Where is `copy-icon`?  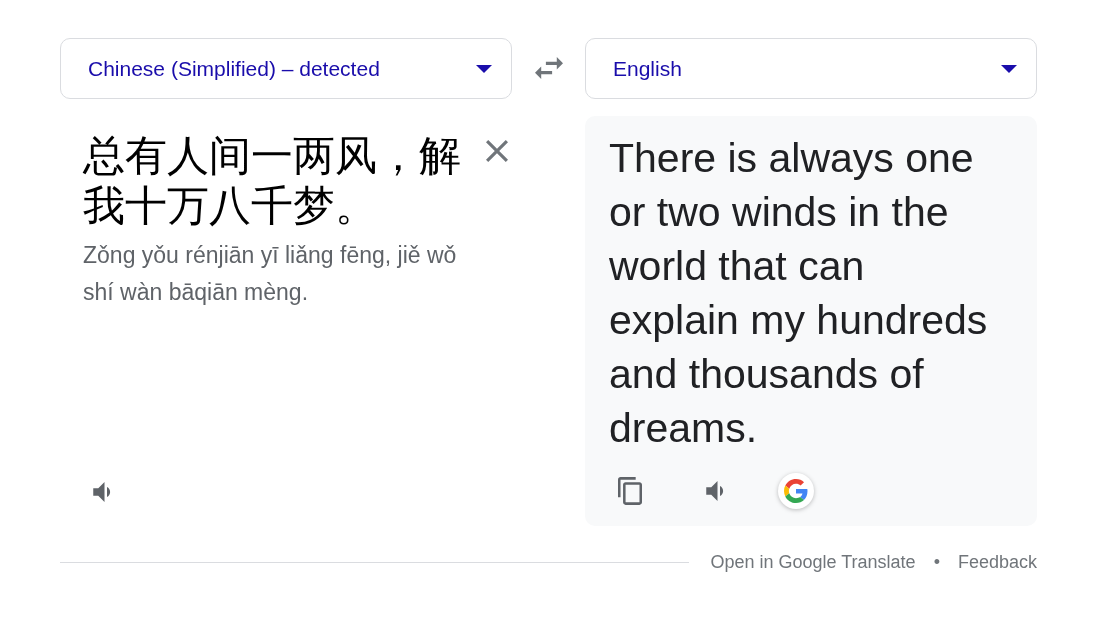 copy-icon is located at coordinates (630, 491).